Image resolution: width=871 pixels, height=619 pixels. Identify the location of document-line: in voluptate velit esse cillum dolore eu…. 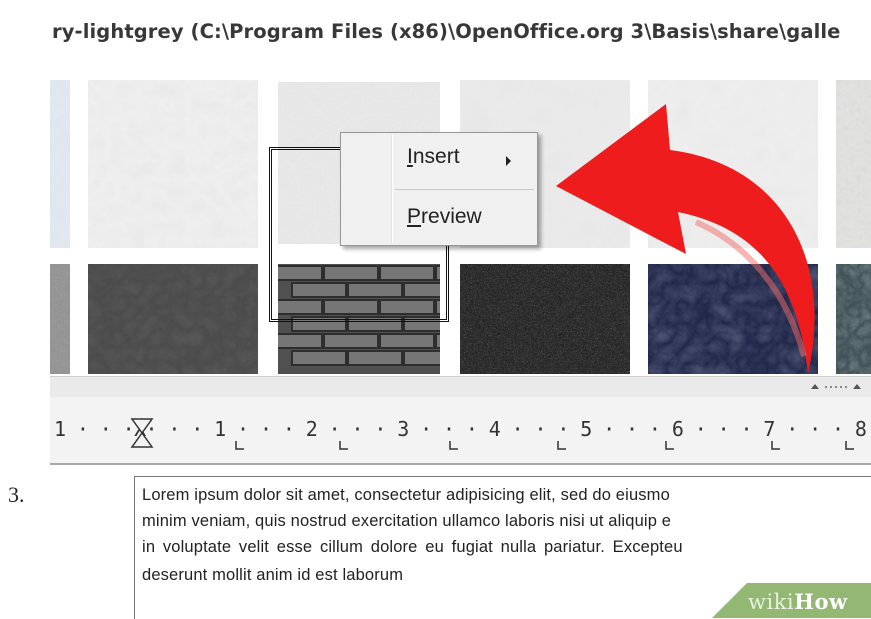
(412, 547).